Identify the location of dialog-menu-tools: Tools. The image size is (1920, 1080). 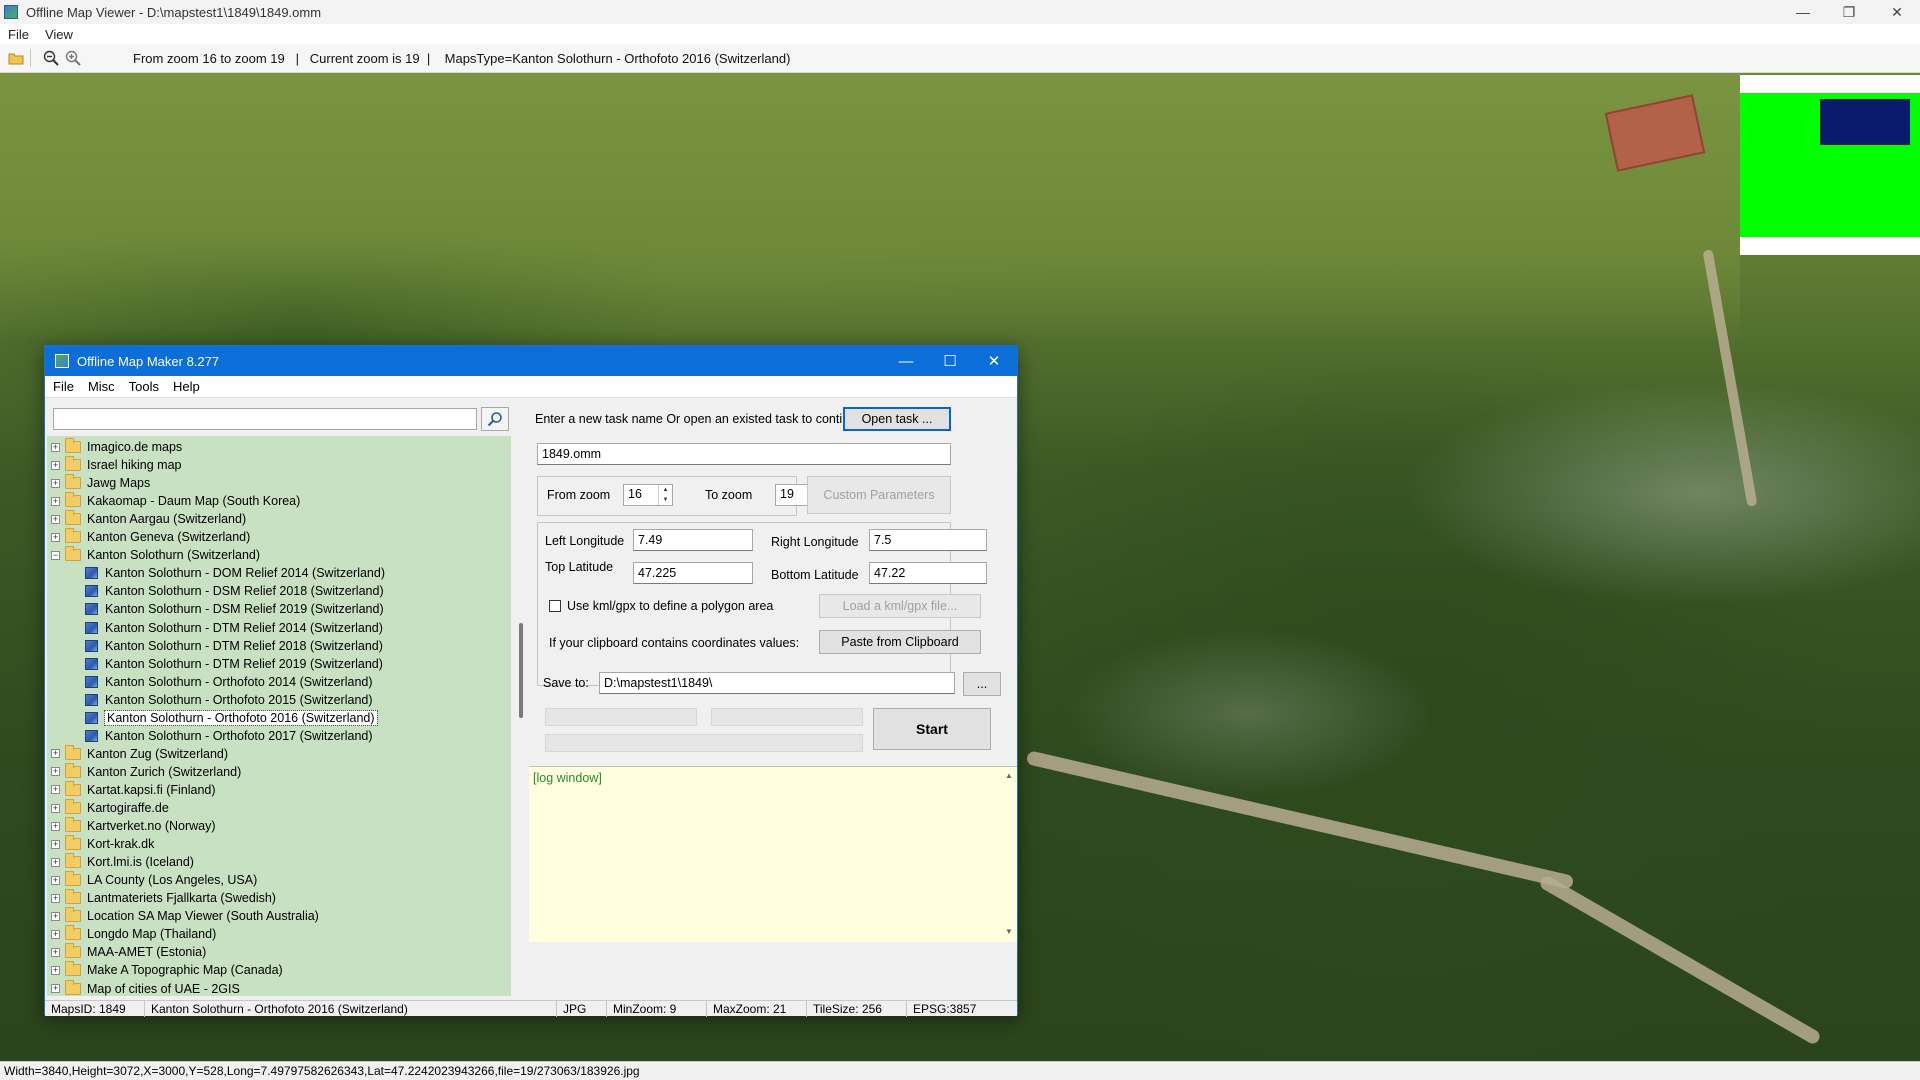
(144, 386).